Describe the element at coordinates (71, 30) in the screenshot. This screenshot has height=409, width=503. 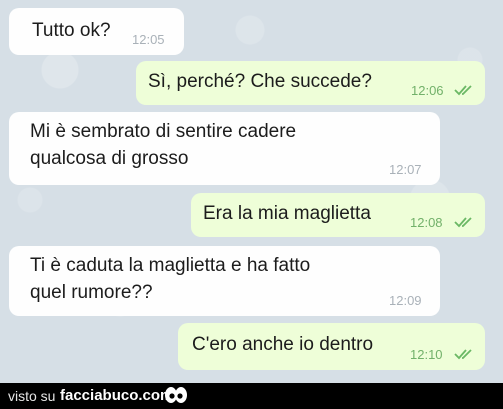
I see `message-text: Tutto ok?` at that location.